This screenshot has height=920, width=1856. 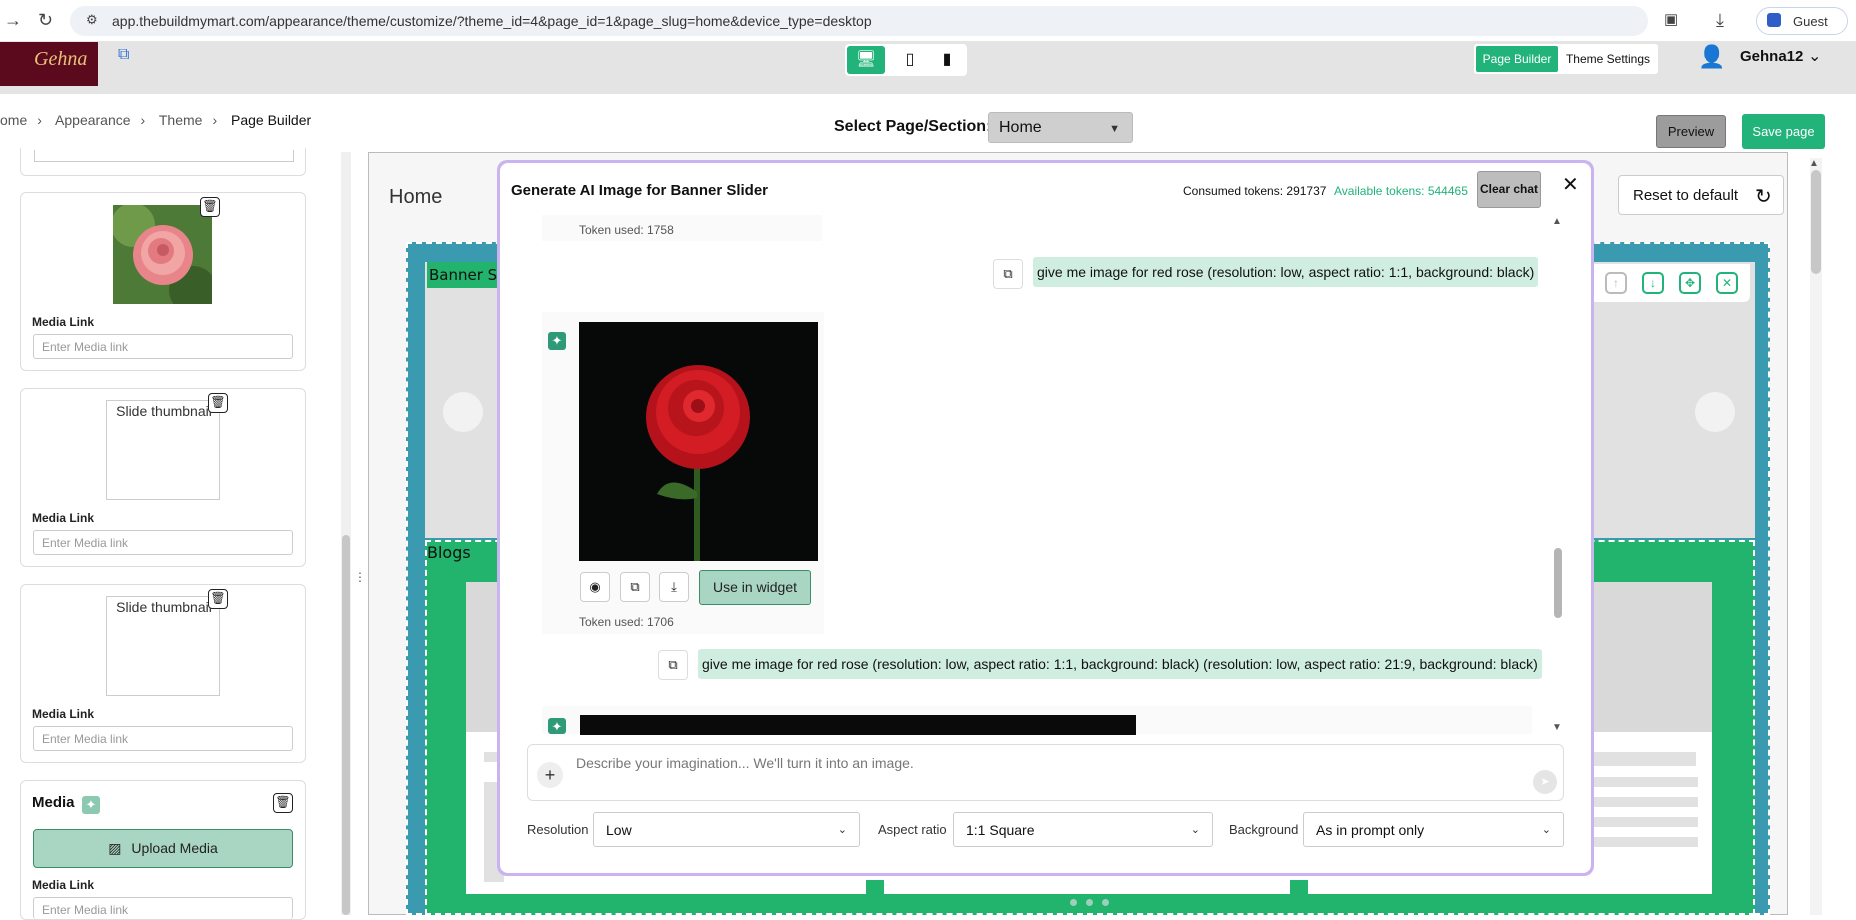 What do you see at coordinates (1083, 829) in the screenshot?
I see `aspect-ratio-select: 1:1 Square ⌄` at bounding box center [1083, 829].